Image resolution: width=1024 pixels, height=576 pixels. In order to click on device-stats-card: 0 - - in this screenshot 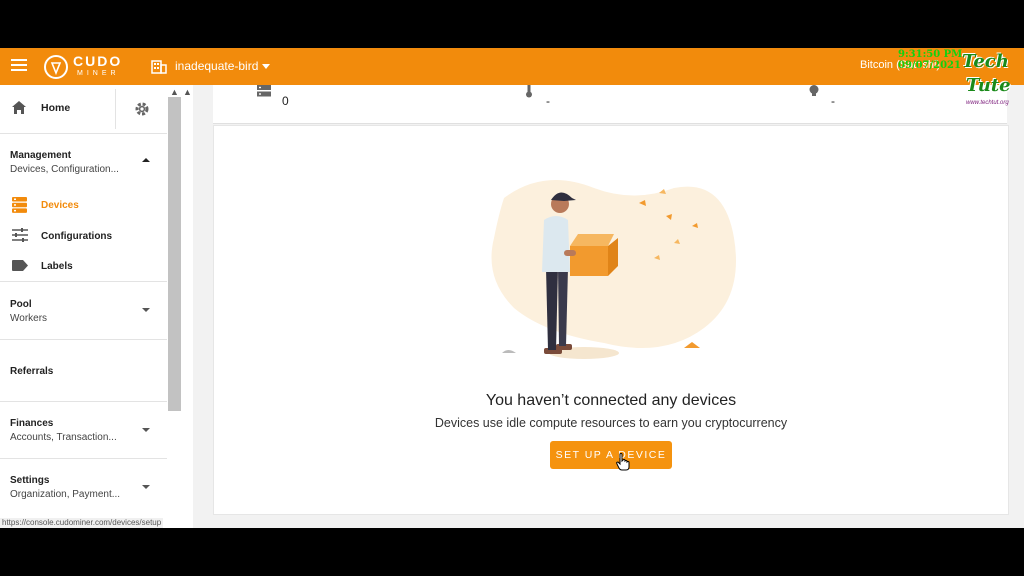, I will do `click(610, 104)`.